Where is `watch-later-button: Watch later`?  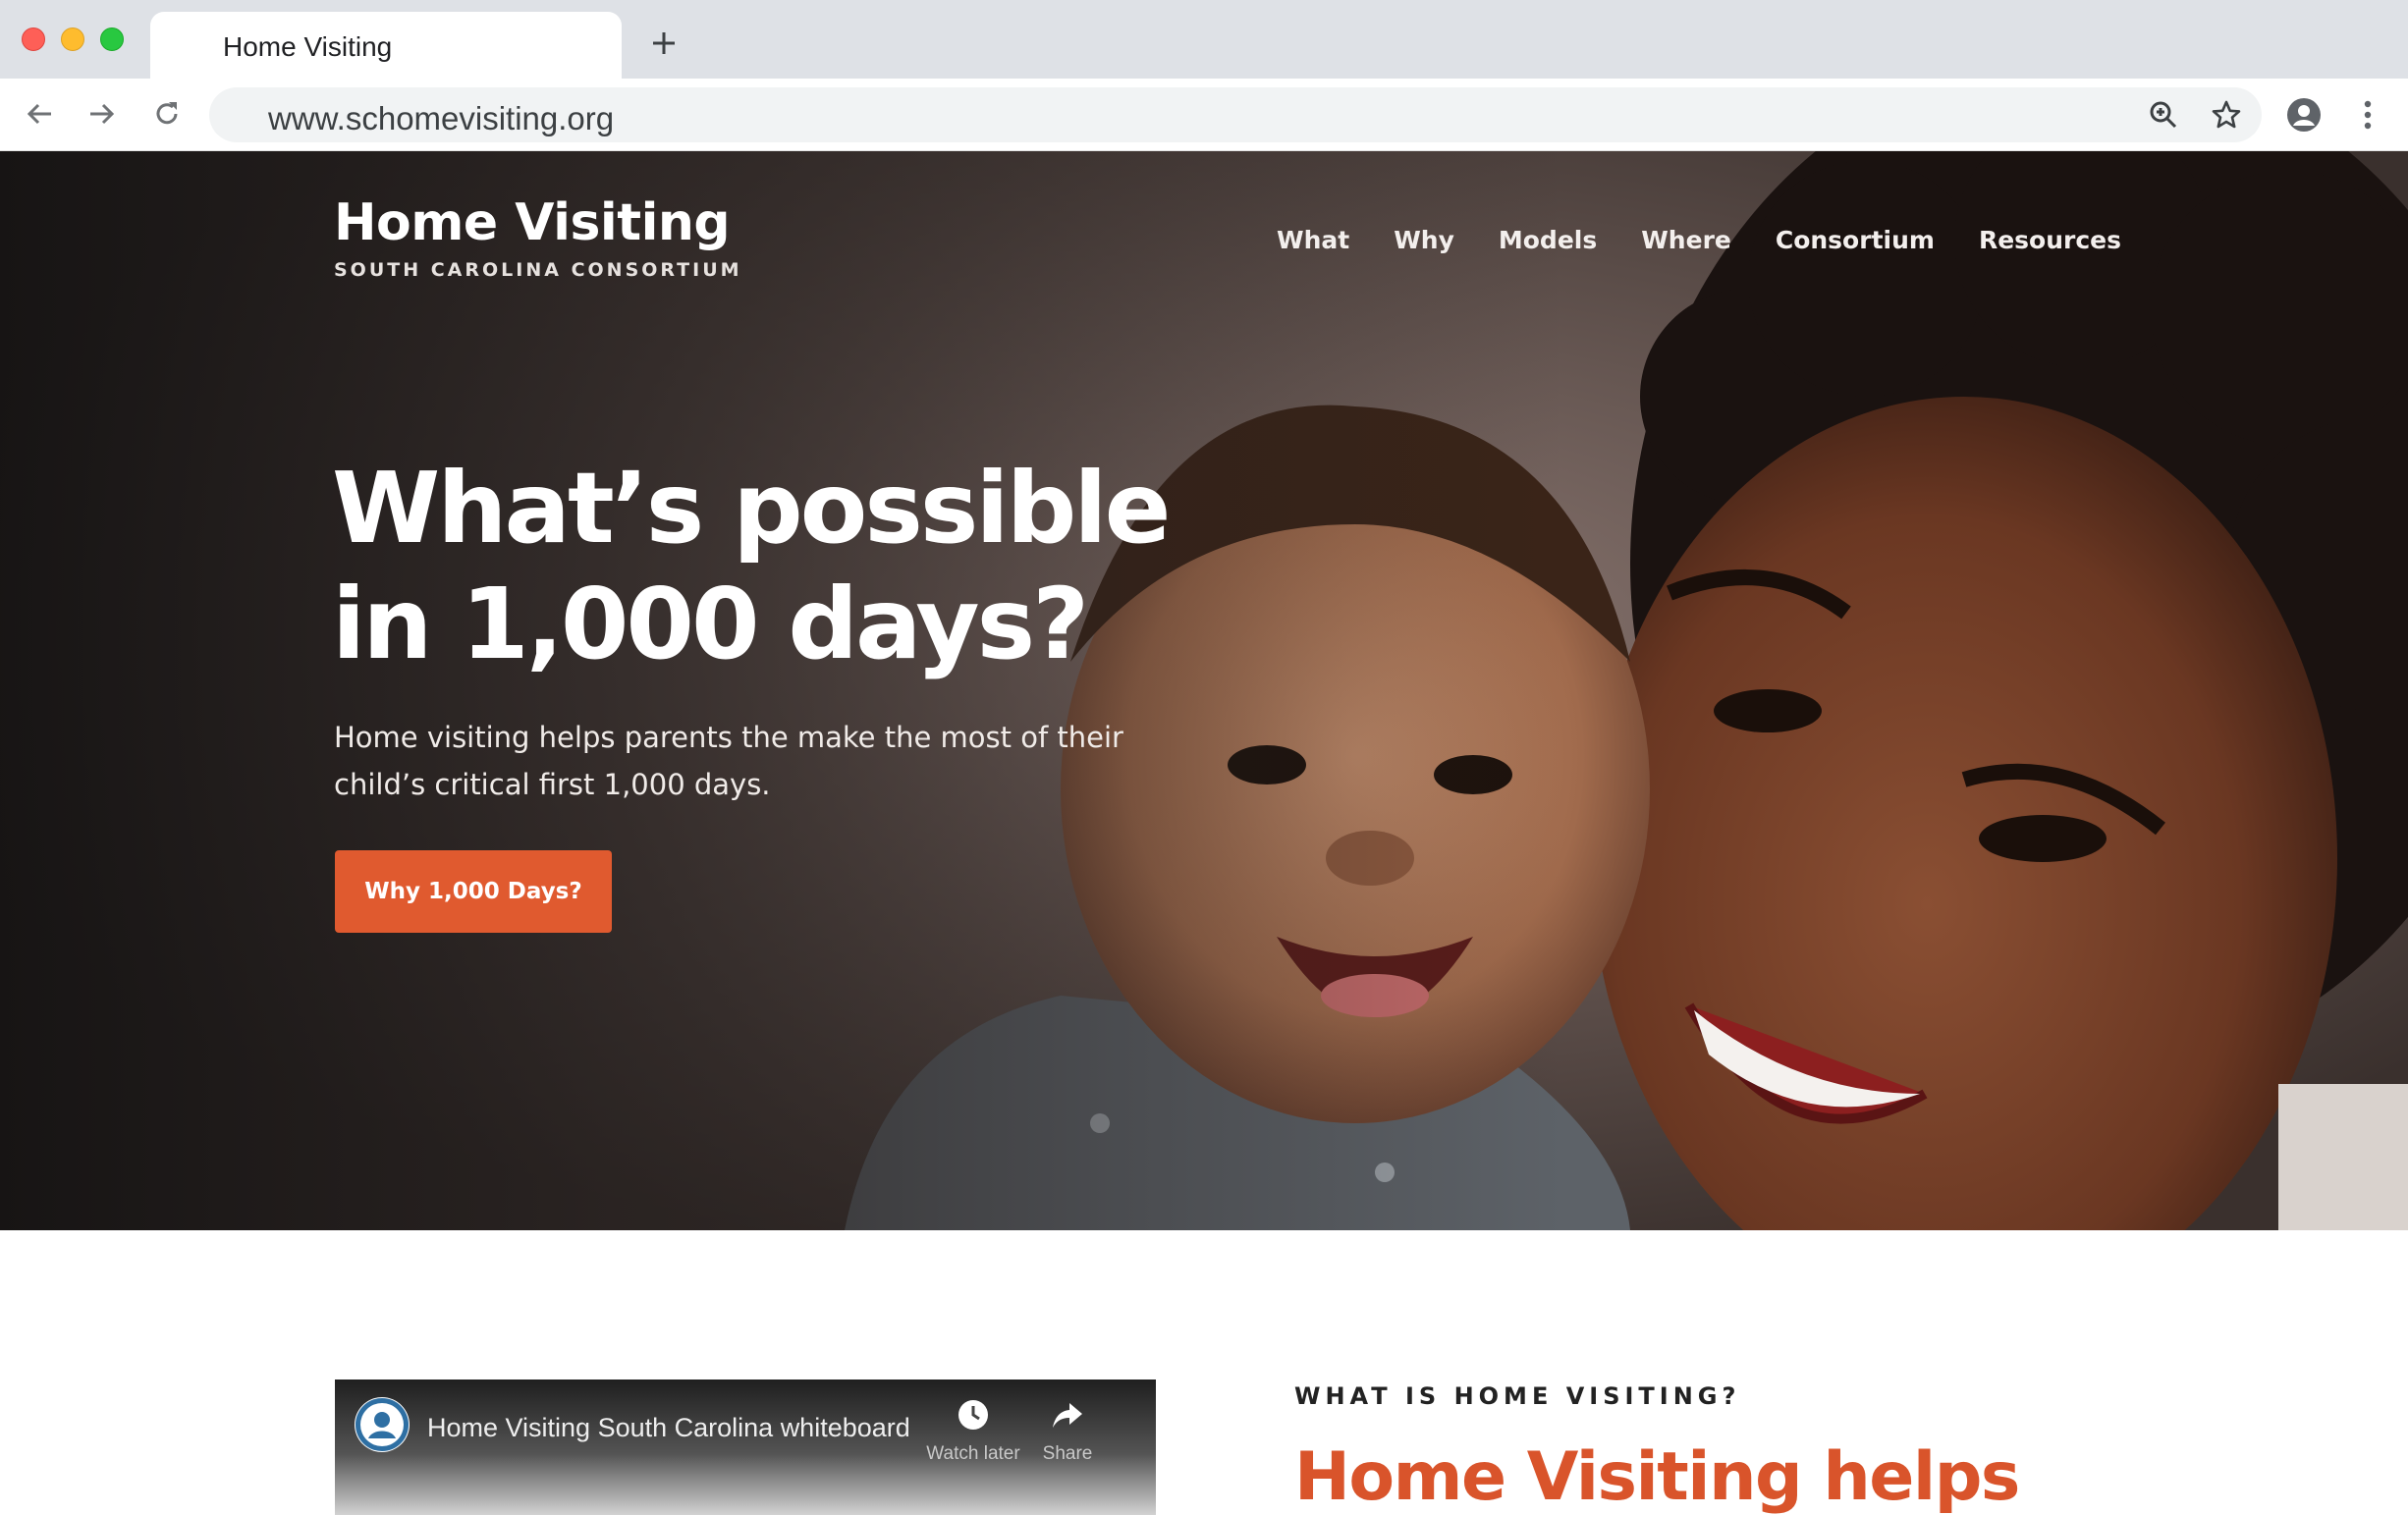 watch-later-button: Watch later is located at coordinates (973, 1431).